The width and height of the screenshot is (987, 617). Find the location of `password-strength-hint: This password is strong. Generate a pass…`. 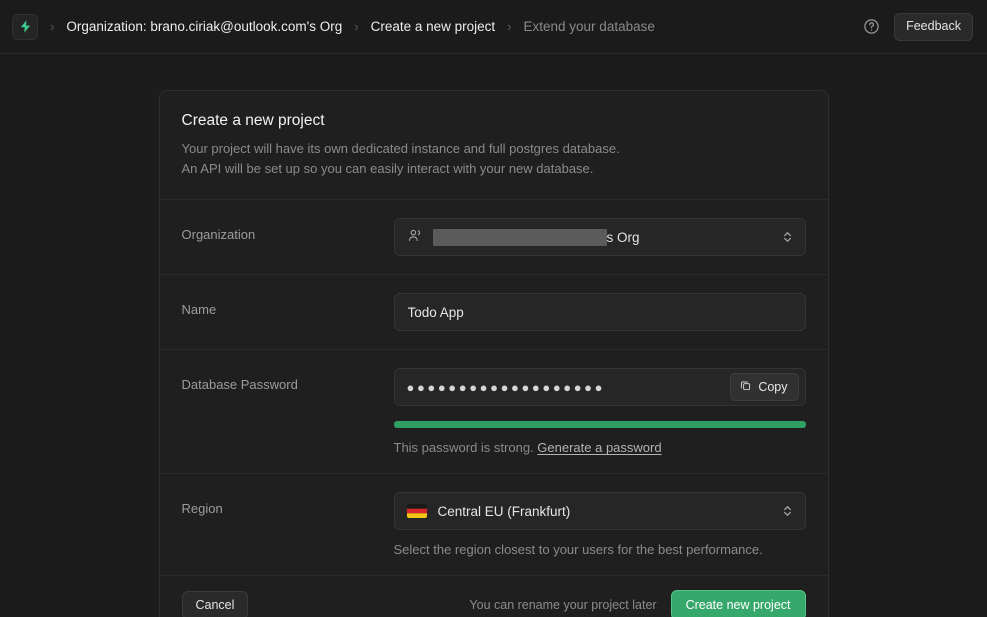

password-strength-hint: This password is strong. Generate a pass… is located at coordinates (600, 447).